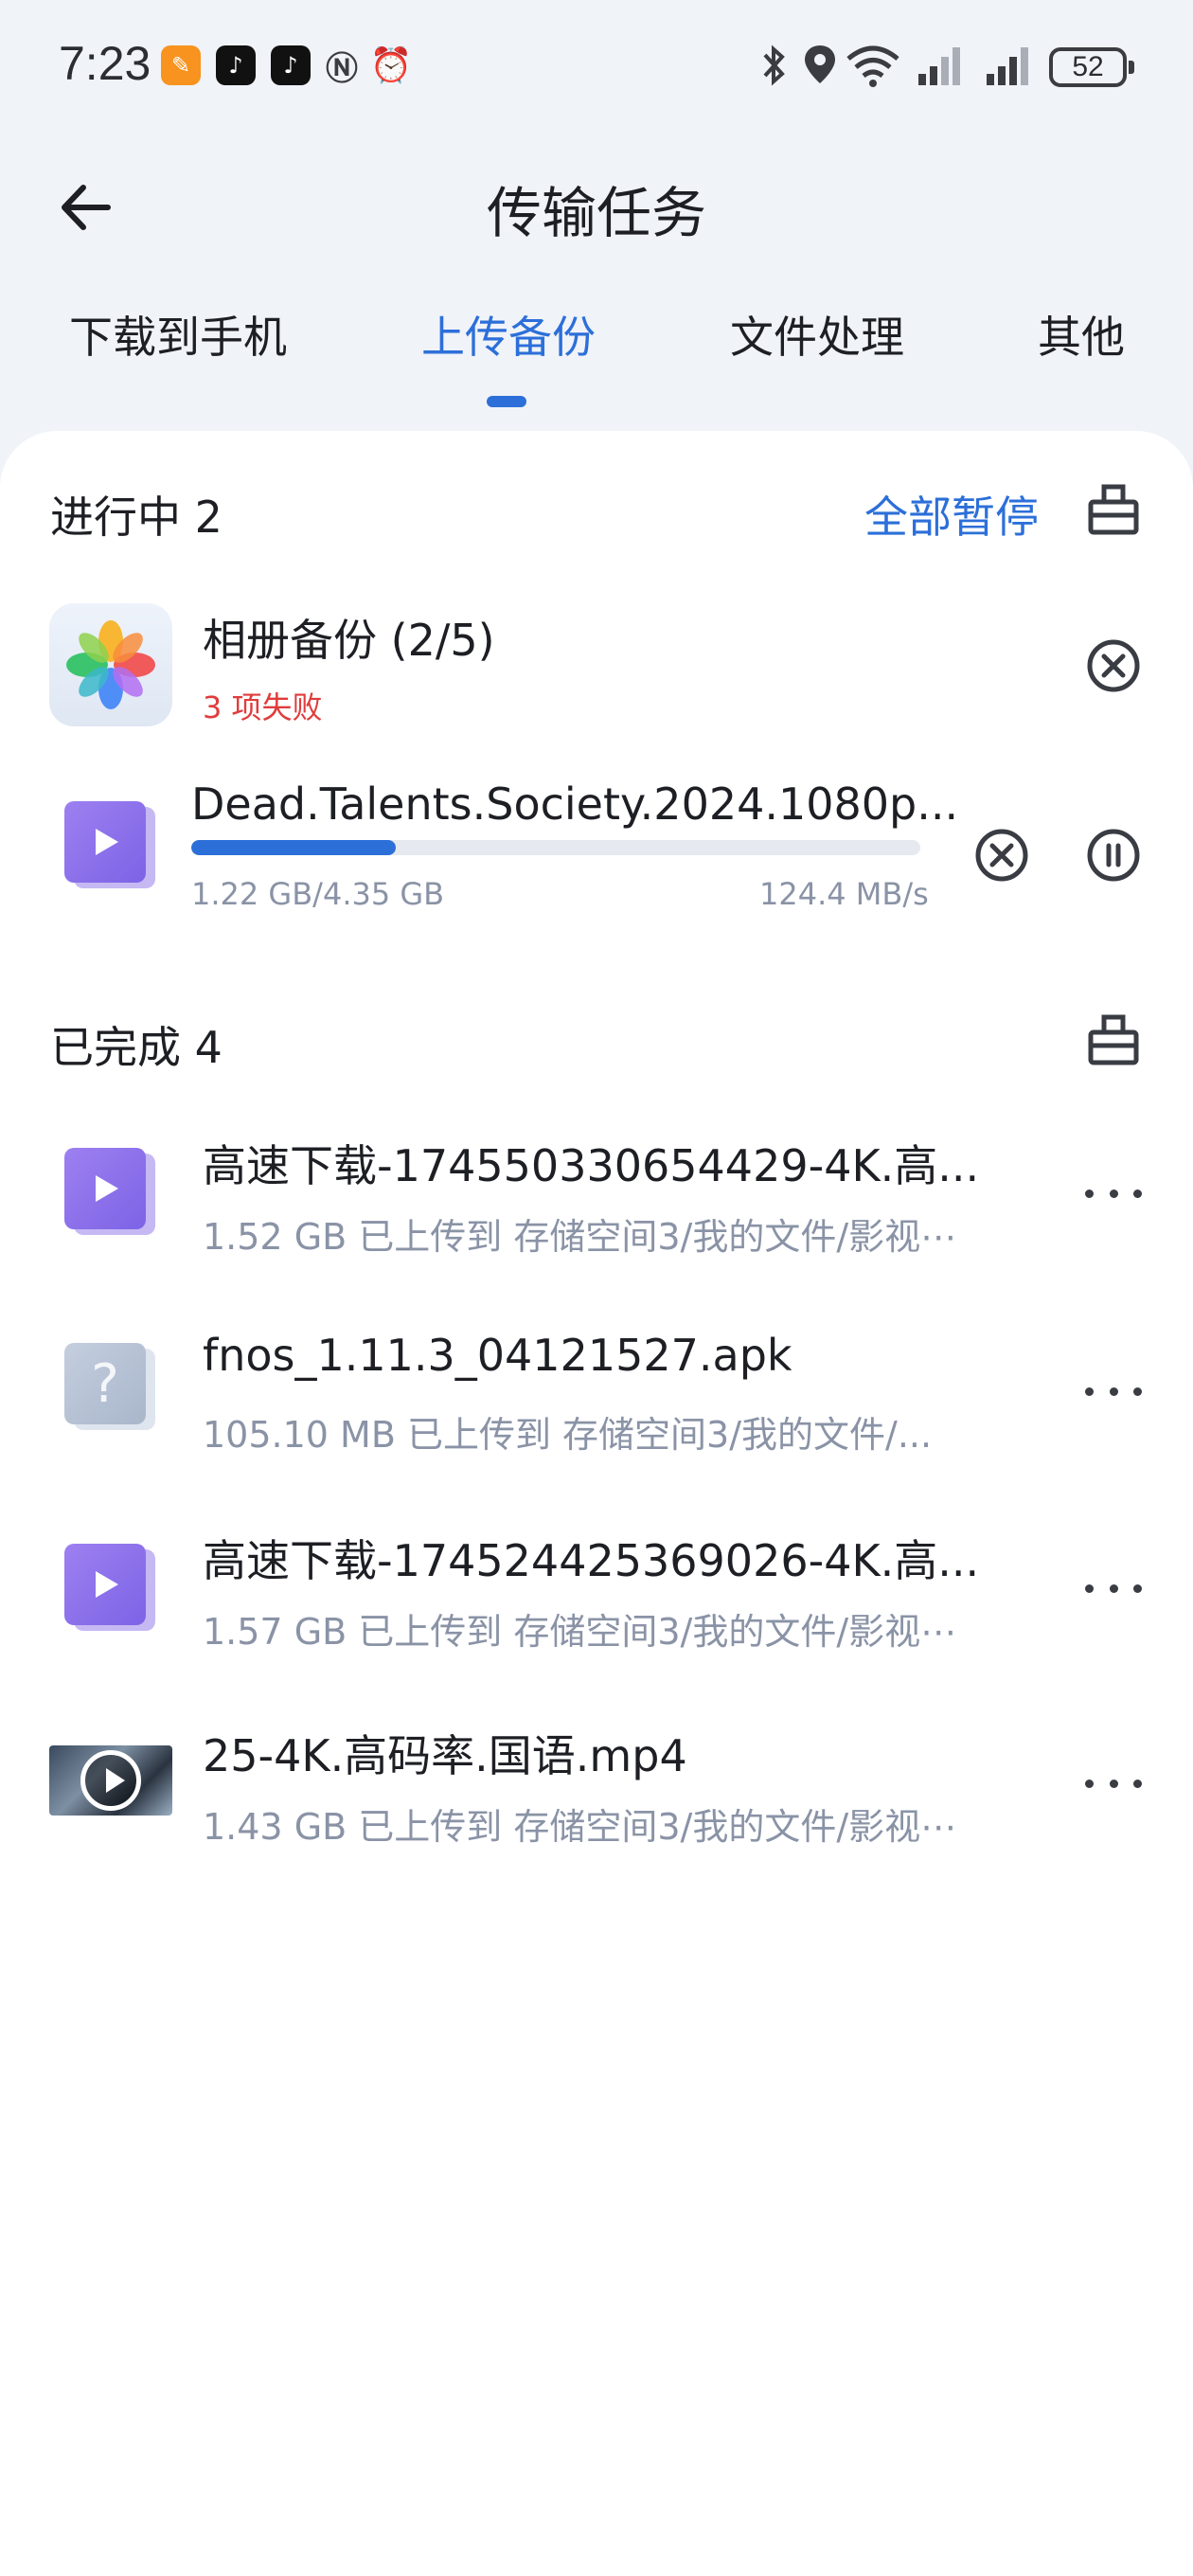  Describe the element at coordinates (844, 894) in the screenshot. I see `upload-speed: 124.4 MB/s` at that location.